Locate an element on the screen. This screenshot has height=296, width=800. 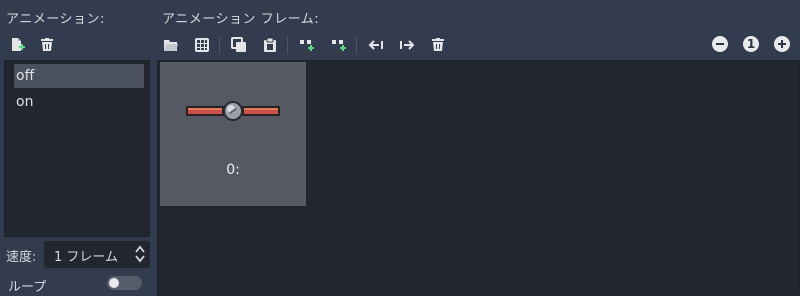
insert-before-icon is located at coordinates (307, 45).